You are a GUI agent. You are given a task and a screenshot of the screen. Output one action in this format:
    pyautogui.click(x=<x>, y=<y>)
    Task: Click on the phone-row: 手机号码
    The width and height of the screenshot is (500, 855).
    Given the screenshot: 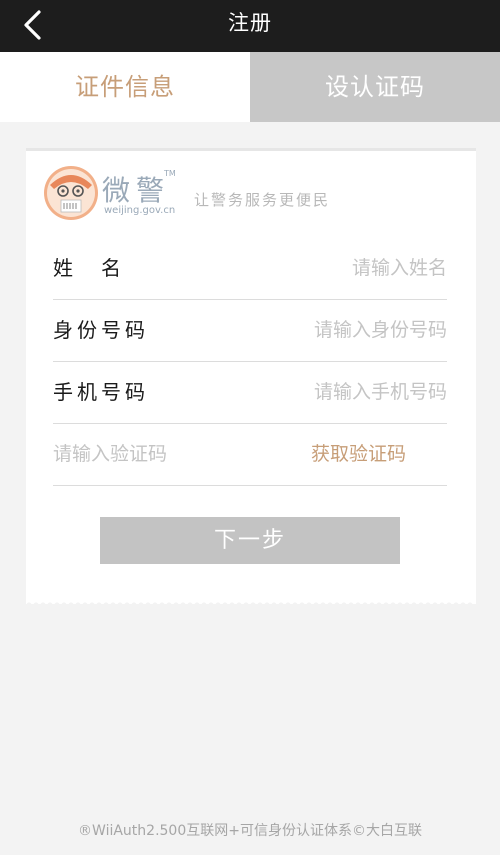 What is the action you would take?
    pyautogui.click(x=250, y=392)
    